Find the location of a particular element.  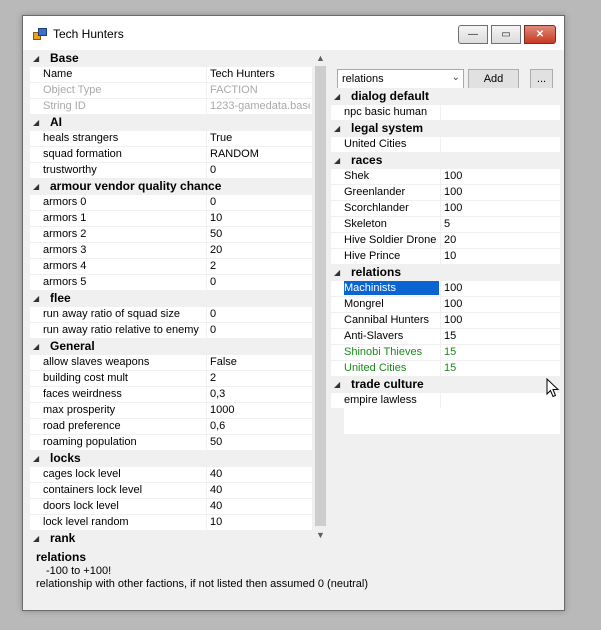

property-row: armors 5 0 is located at coordinates (171, 282).